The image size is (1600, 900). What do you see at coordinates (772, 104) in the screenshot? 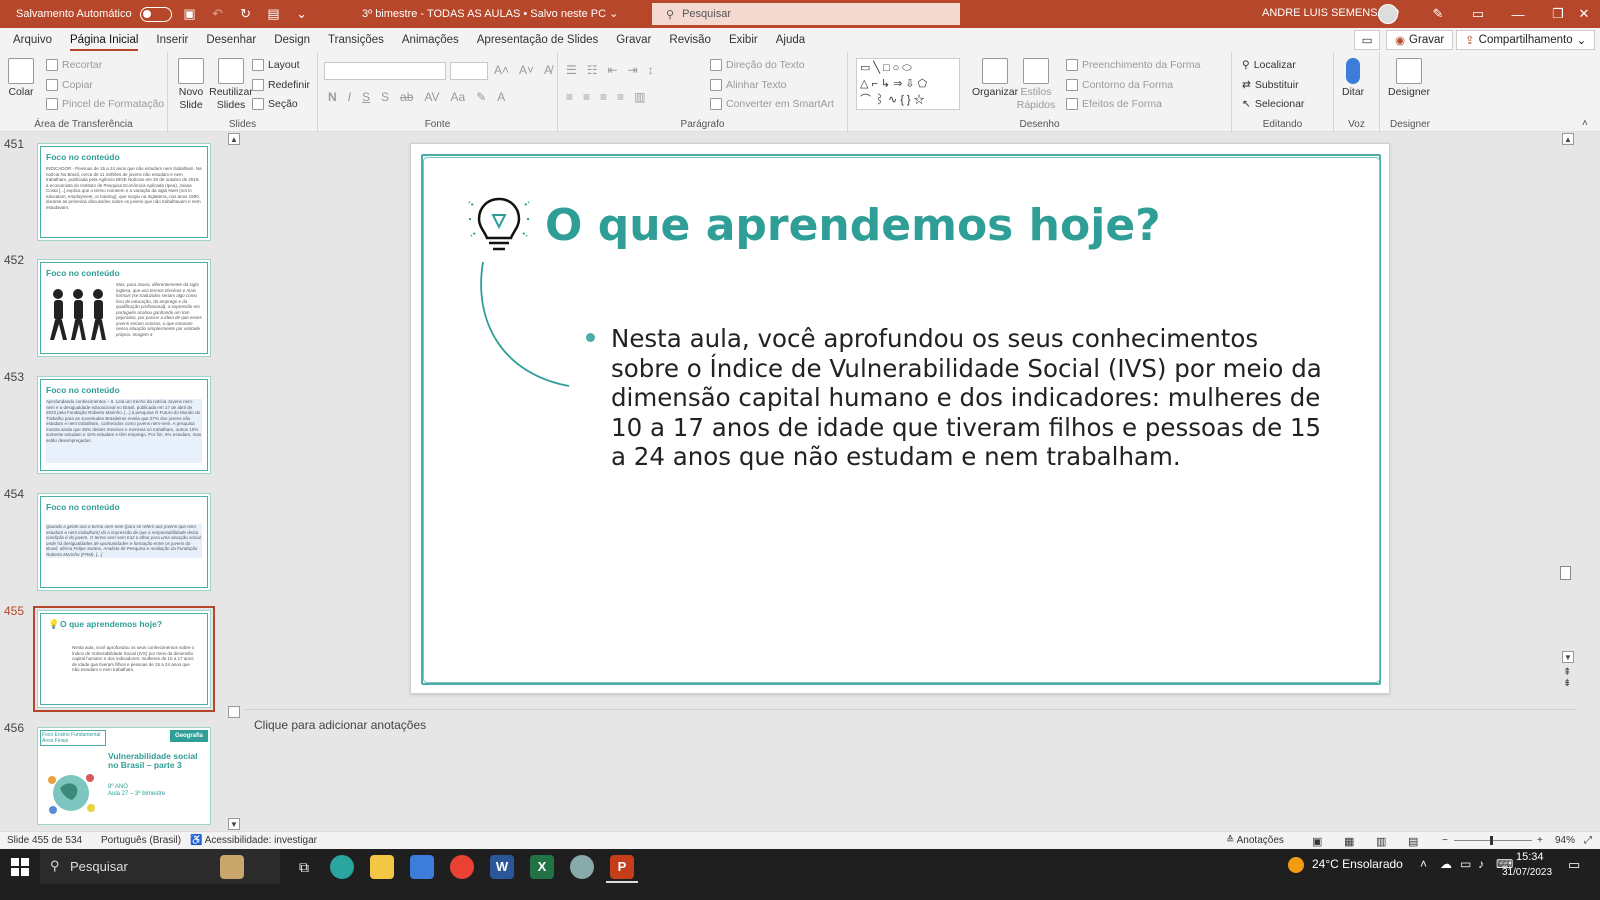
I see `smartart-button: Converter em SmartArt` at bounding box center [772, 104].